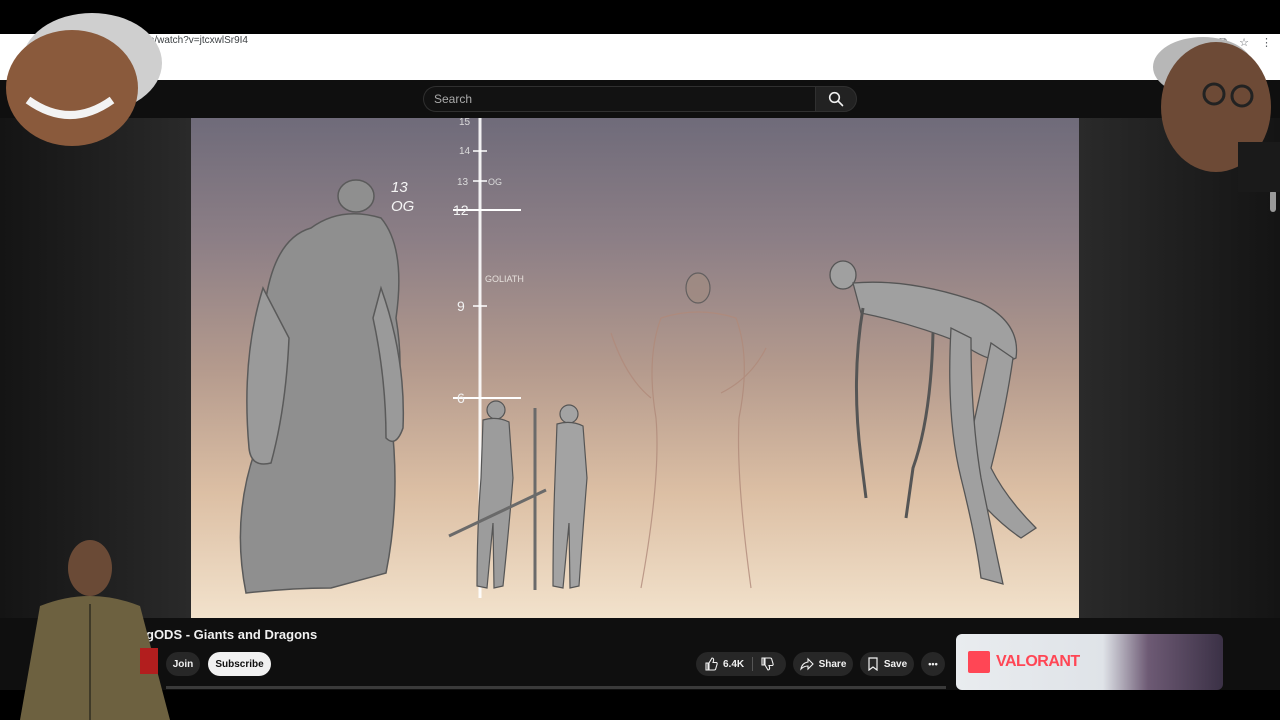  I want to click on og-height-label: 13, so click(399, 187).